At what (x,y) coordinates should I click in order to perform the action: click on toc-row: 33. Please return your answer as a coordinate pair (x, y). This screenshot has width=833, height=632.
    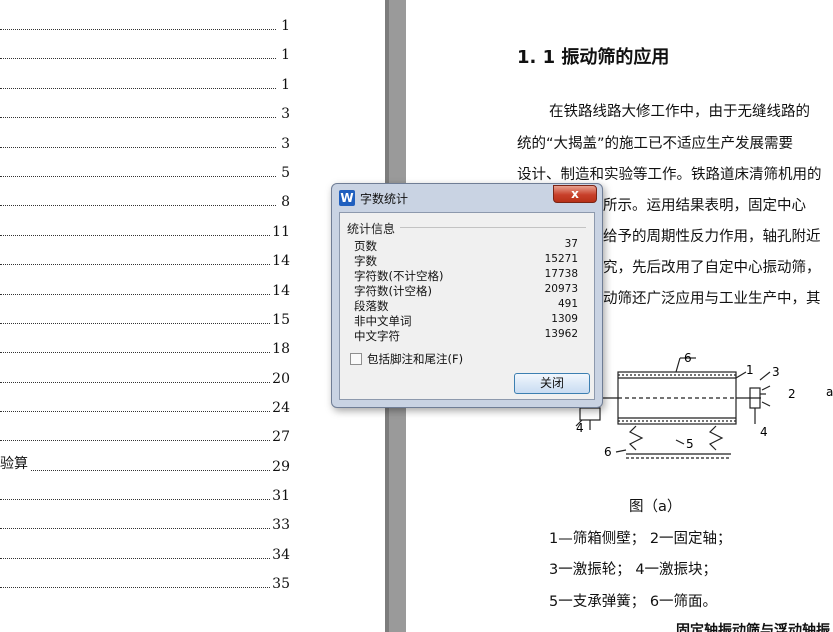
    Looking at the image, I should click on (145, 523).